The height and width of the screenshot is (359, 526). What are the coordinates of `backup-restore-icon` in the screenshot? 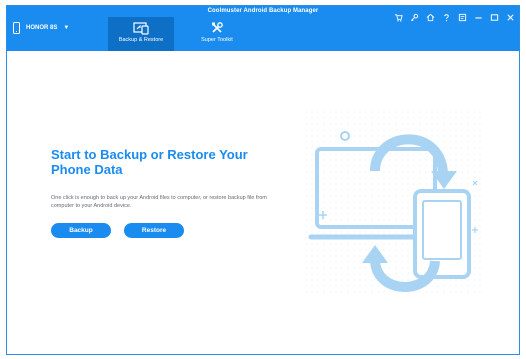 It's located at (141, 28).